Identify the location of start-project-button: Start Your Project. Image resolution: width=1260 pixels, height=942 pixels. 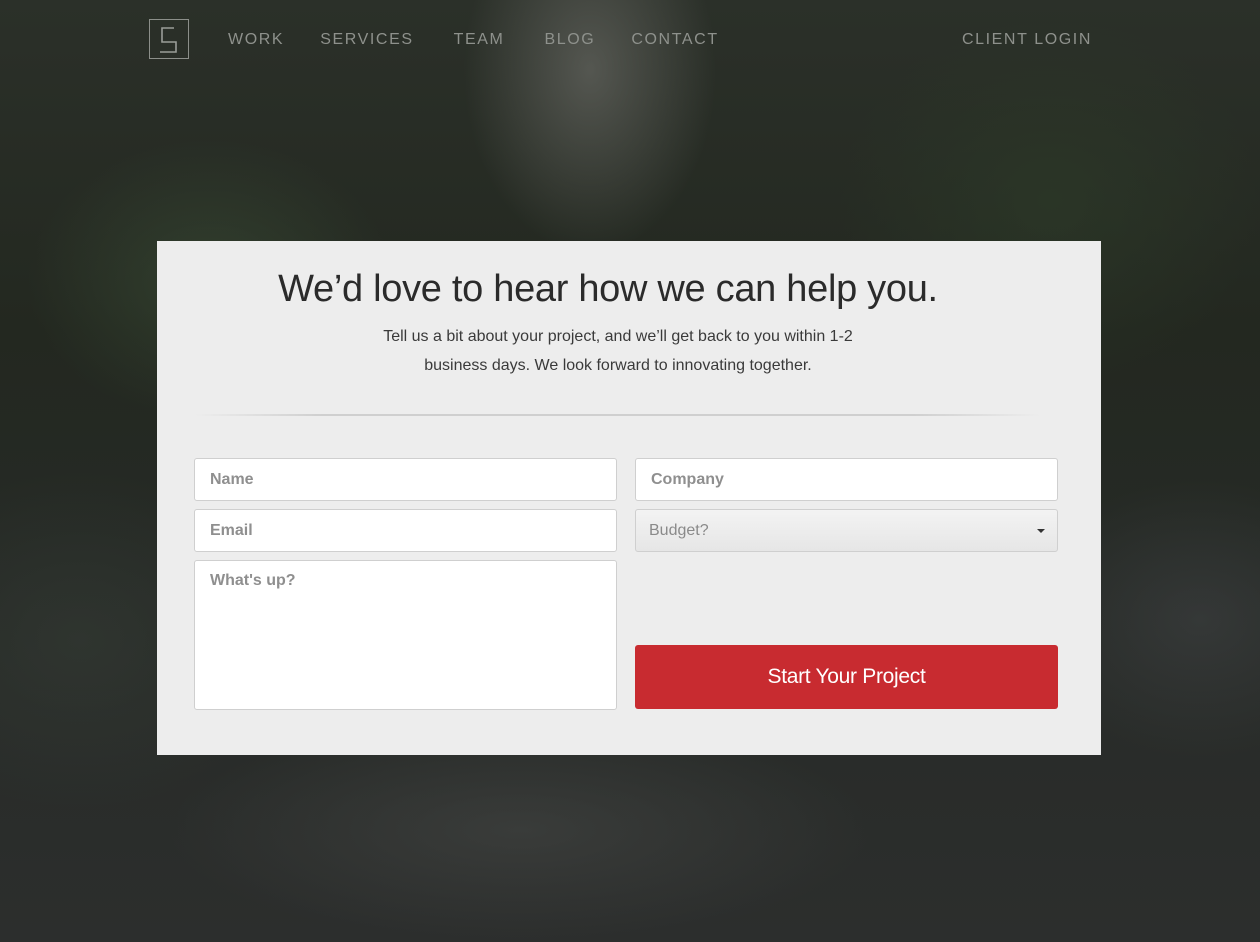
(846, 677).